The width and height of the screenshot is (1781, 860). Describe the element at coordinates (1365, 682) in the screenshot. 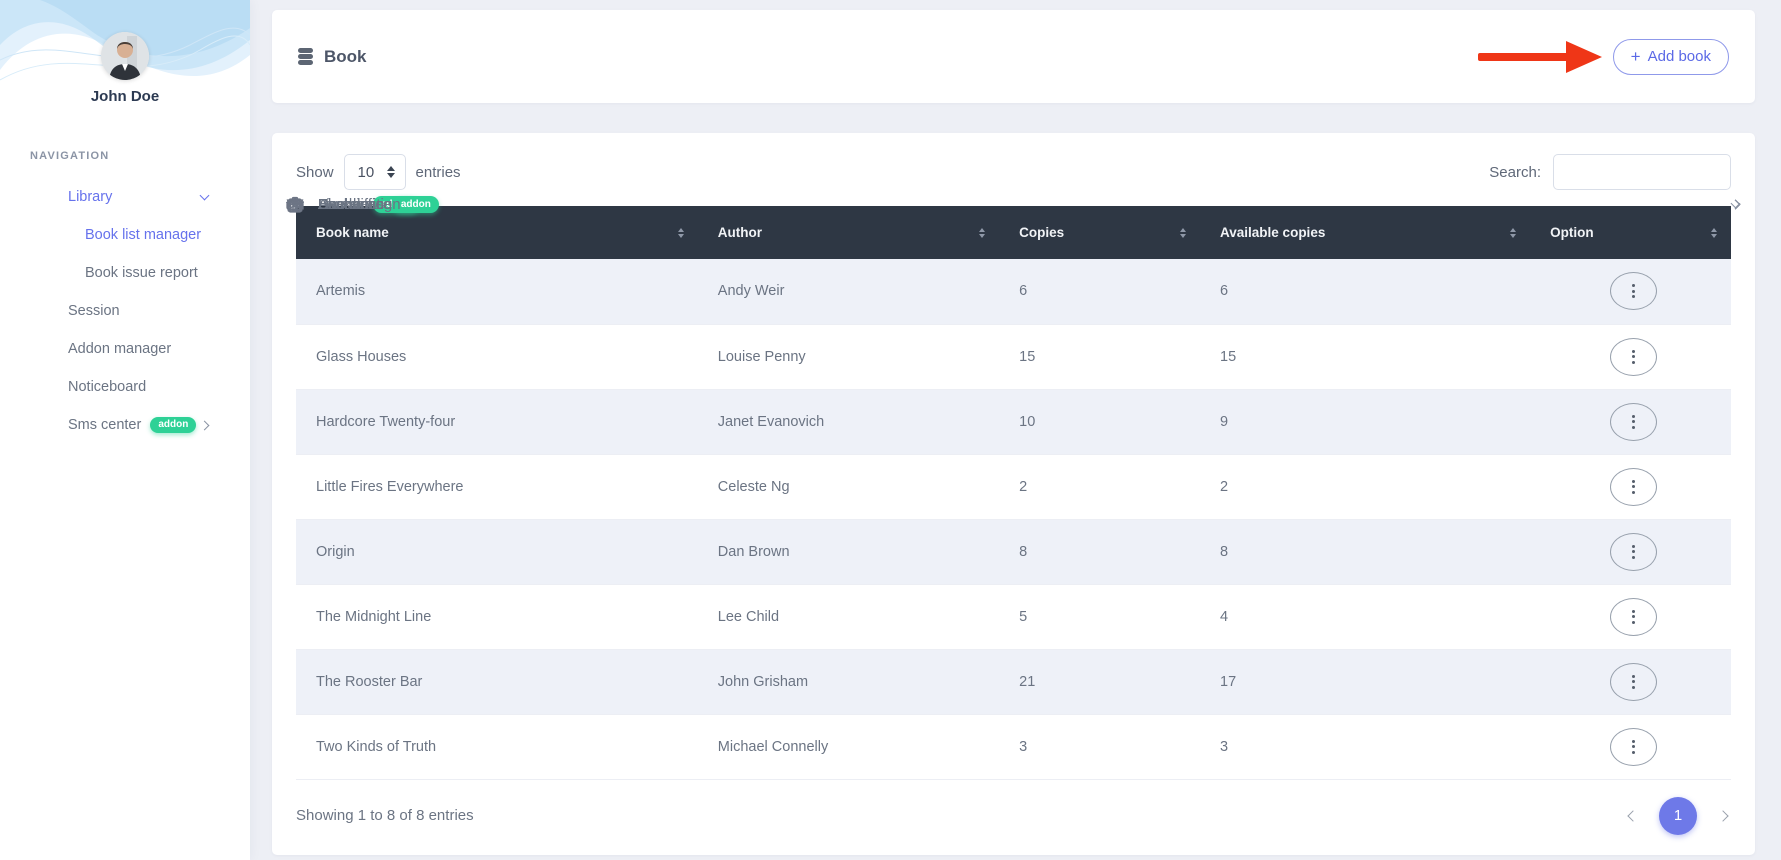

I see `cell-available-copies: 17` at that location.